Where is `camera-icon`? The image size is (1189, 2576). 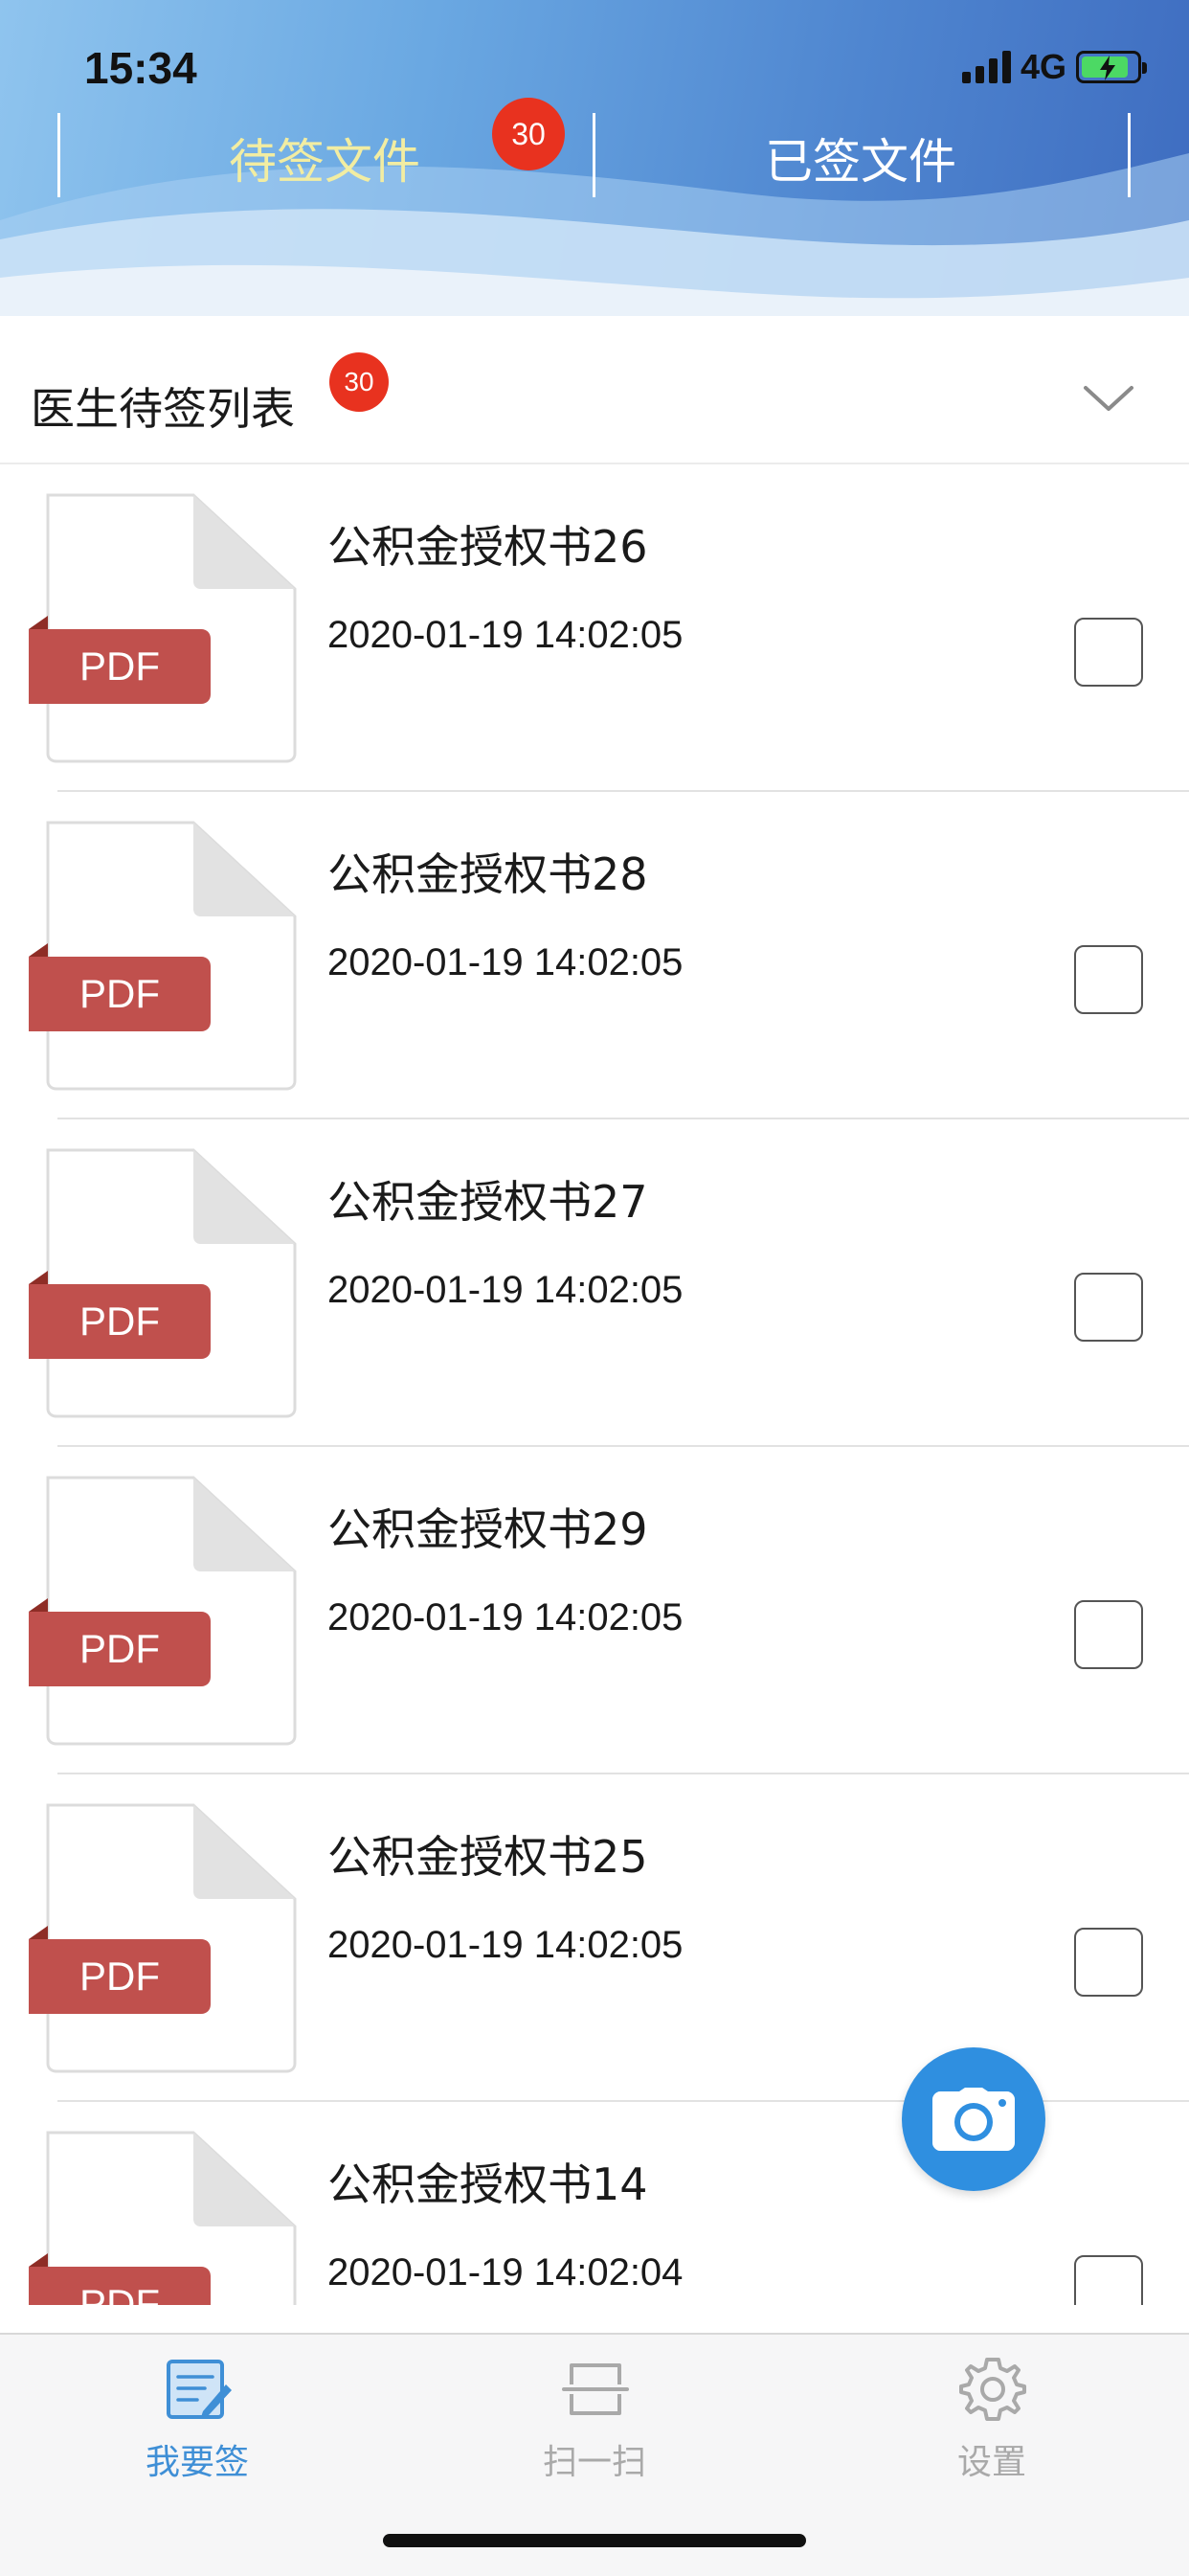
camera-icon is located at coordinates (973, 2119).